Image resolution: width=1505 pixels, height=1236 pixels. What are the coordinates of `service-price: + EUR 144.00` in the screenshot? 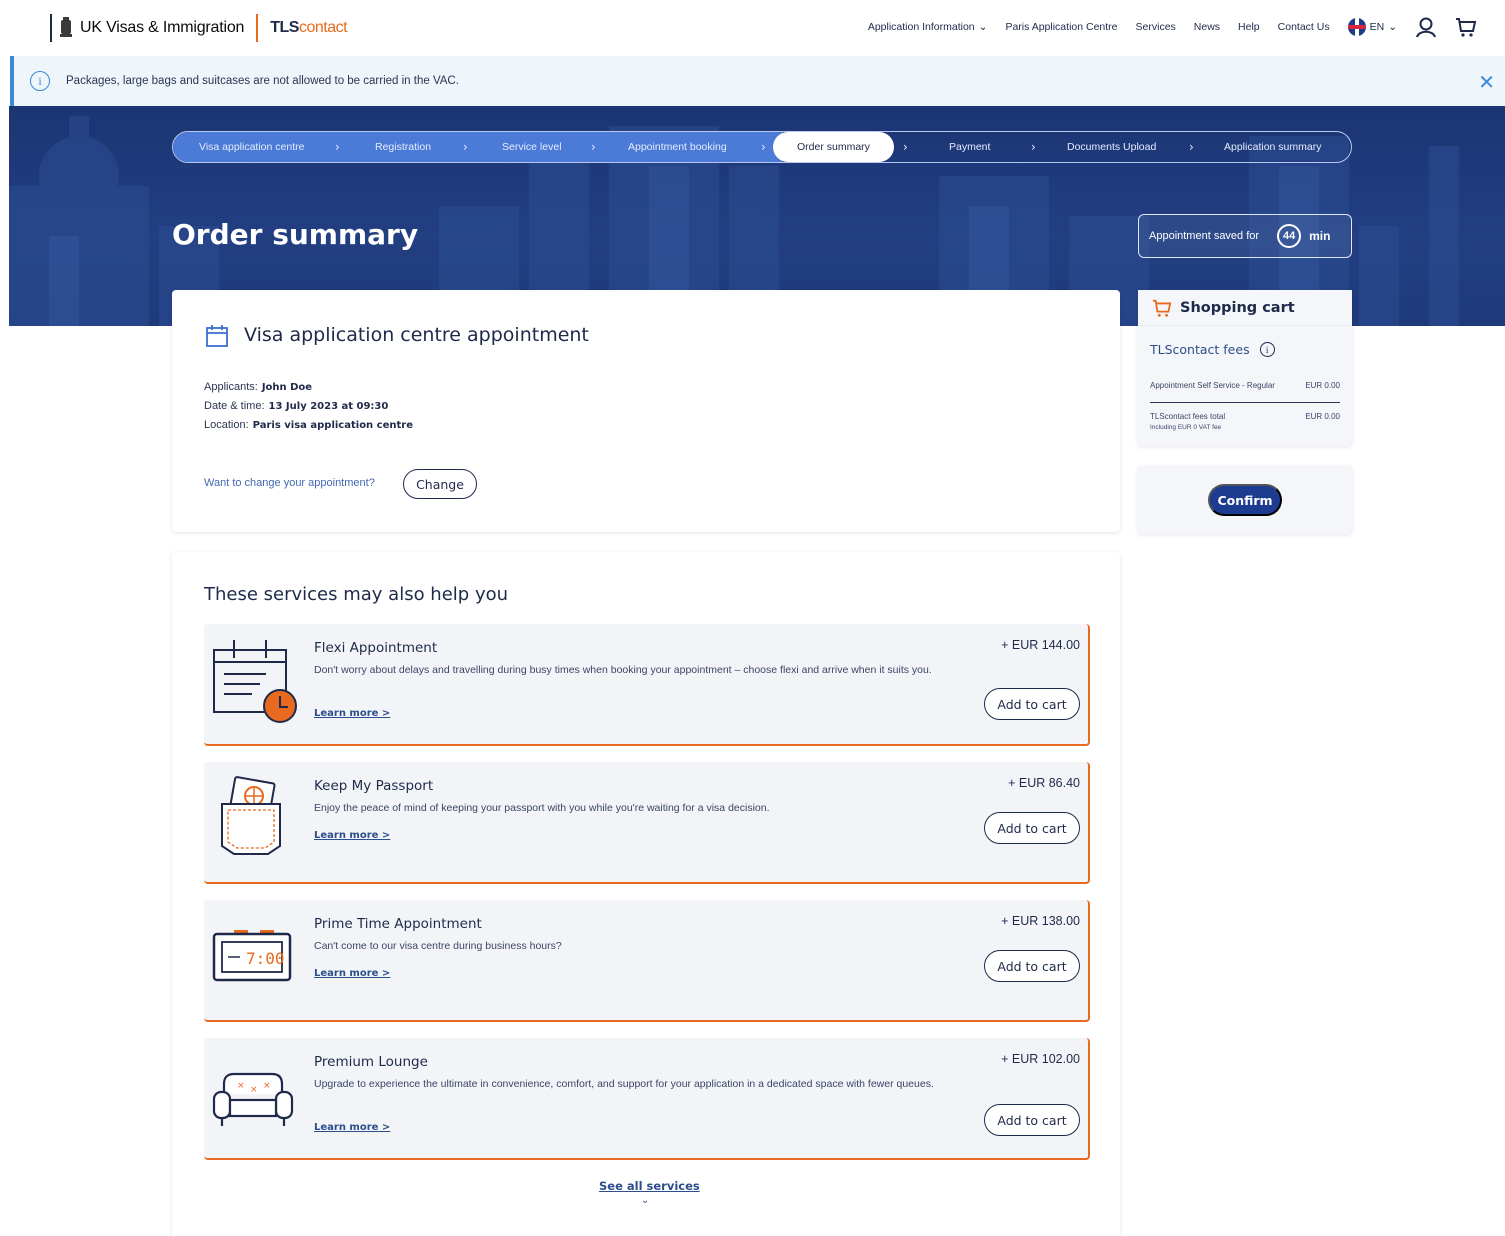 It's located at (1040, 645).